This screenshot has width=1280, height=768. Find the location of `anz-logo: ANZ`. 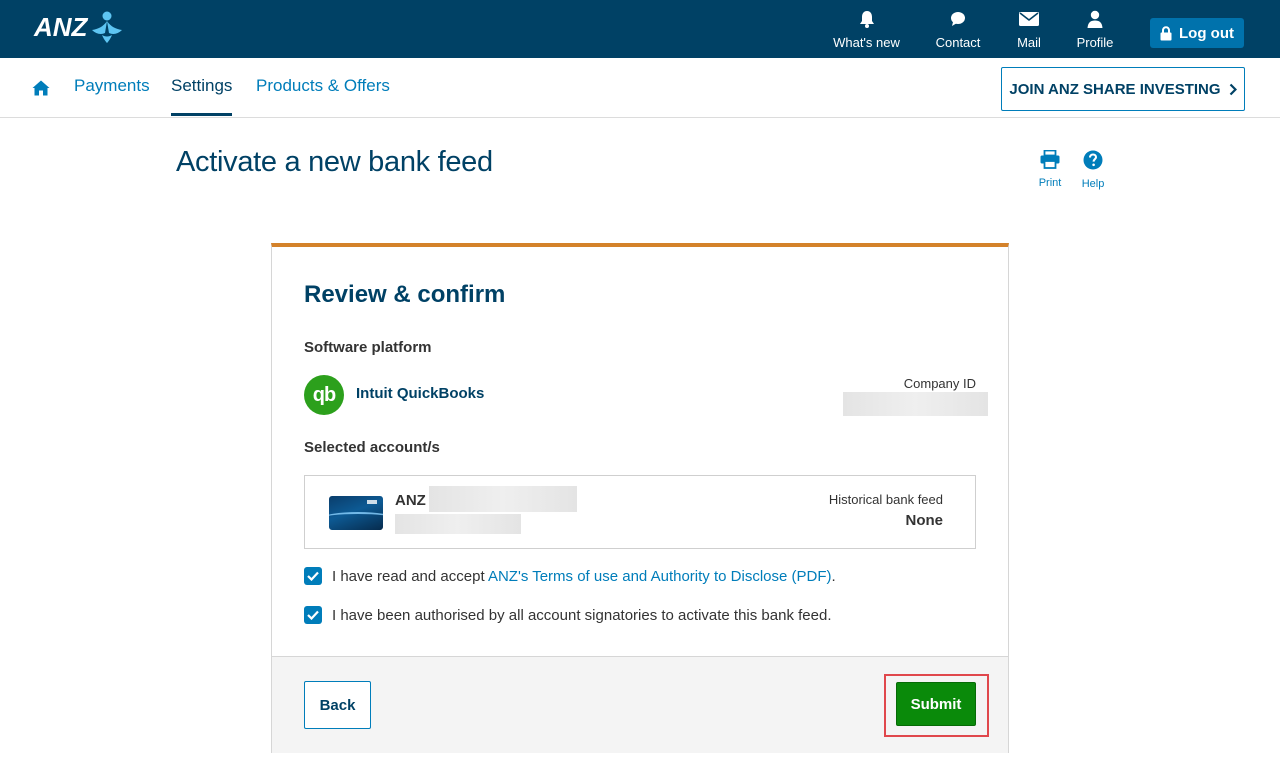

anz-logo: ANZ is located at coordinates (79, 27).